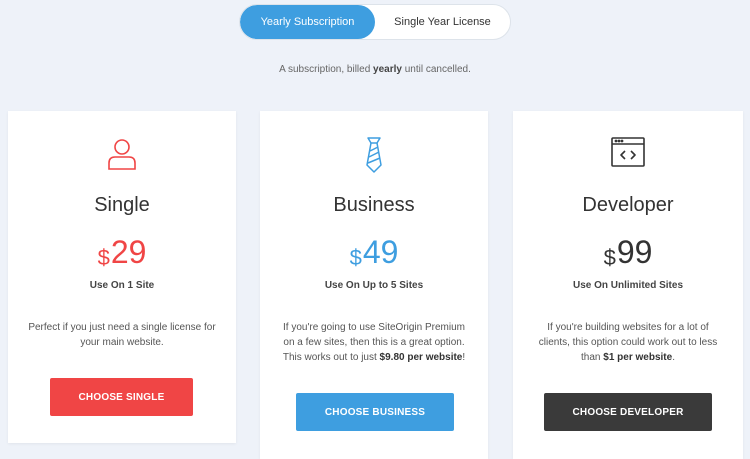  Describe the element at coordinates (307, 22) in the screenshot. I see `yearly-subscription-tab: Yearly Subscription` at that location.